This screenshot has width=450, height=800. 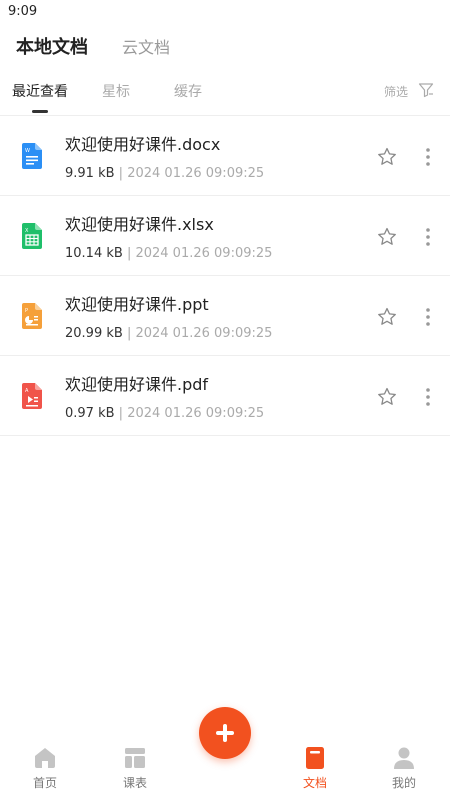 What do you see at coordinates (315, 758) in the screenshot?
I see `document-icon` at bounding box center [315, 758].